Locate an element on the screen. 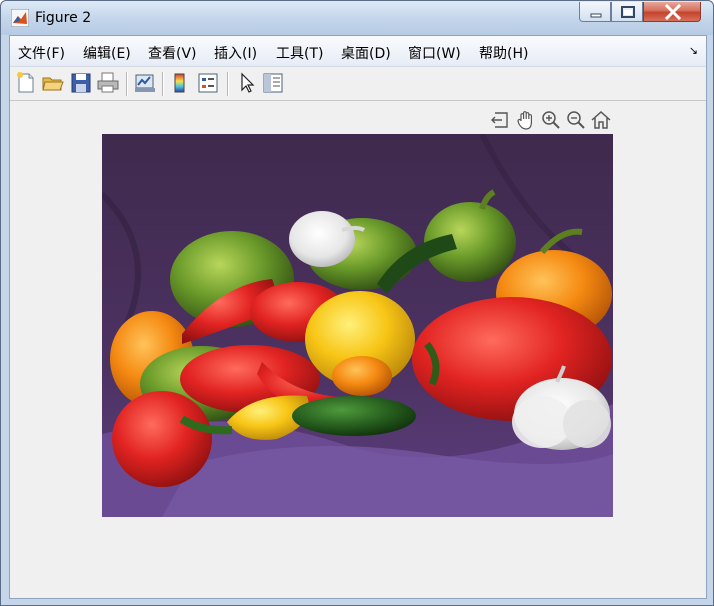 This screenshot has height=606, width=714. menu-view: 查看(V) is located at coordinates (172, 53).